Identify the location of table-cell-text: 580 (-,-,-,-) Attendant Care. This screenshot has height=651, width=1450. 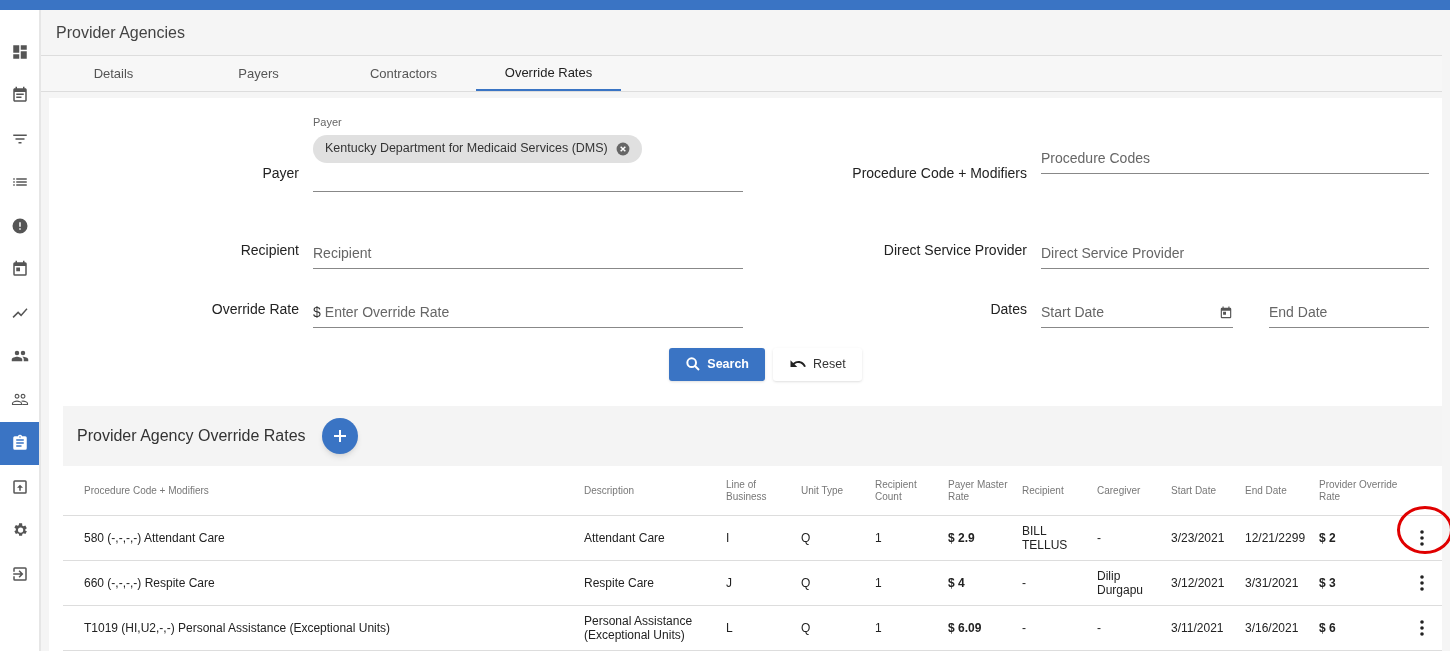
(155, 538).